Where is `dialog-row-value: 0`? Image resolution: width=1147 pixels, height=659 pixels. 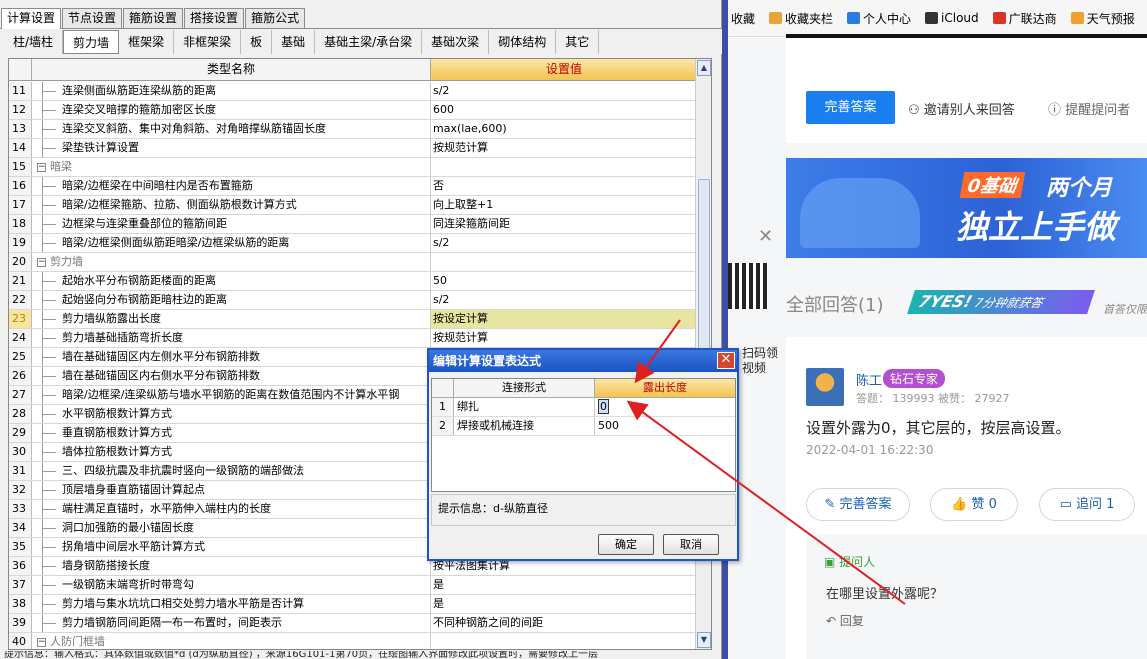
dialog-row-value: 0 is located at coordinates (665, 407).